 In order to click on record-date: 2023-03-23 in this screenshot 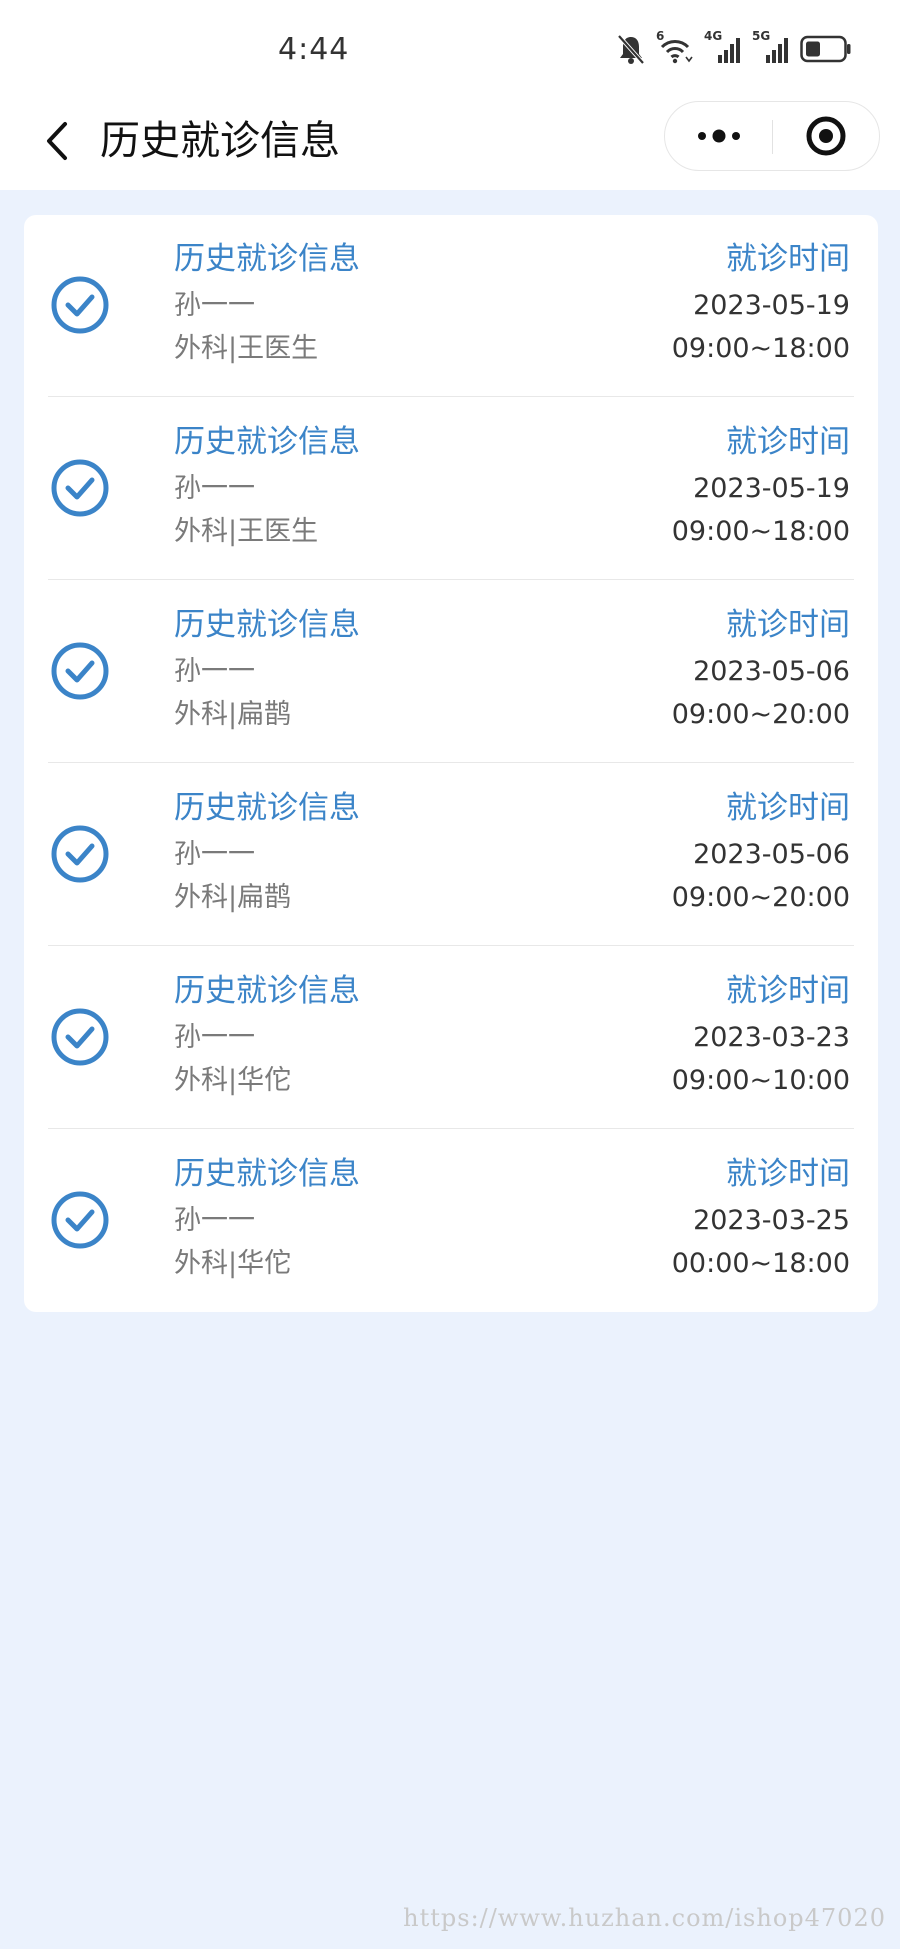, I will do `click(771, 1037)`.